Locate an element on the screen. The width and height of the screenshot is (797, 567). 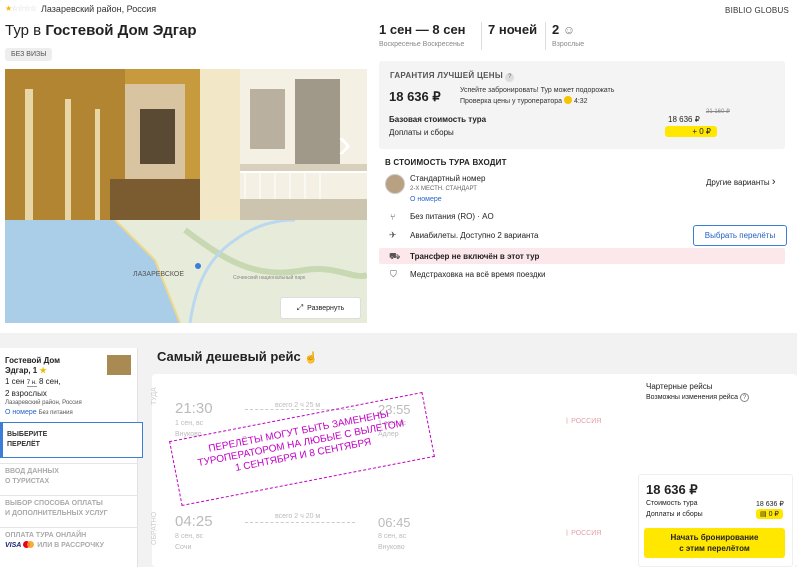
meal-info: Без питания (RO) · AO is located at coordinates (452, 216).